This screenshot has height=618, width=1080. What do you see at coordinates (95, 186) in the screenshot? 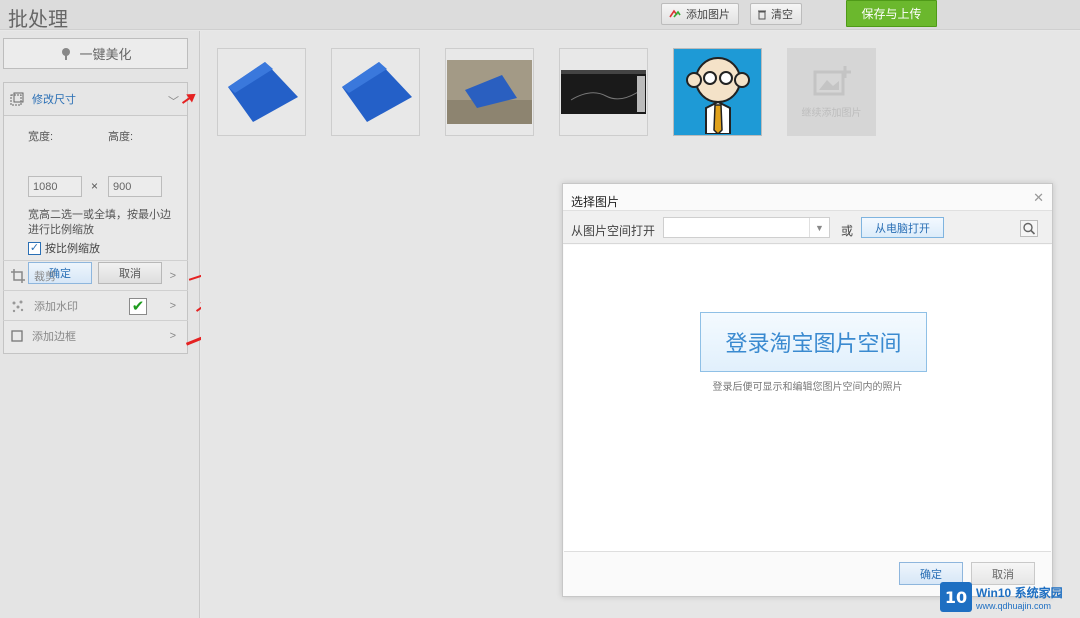
I see `times-sign: ×` at bounding box center [95, 186].